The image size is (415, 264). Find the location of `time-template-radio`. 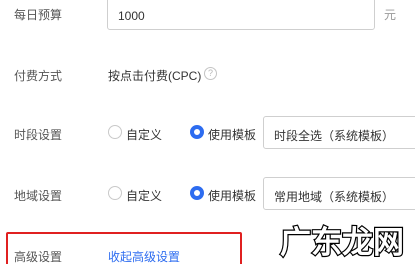

time-template-radio is located at coordinates (197, 132).